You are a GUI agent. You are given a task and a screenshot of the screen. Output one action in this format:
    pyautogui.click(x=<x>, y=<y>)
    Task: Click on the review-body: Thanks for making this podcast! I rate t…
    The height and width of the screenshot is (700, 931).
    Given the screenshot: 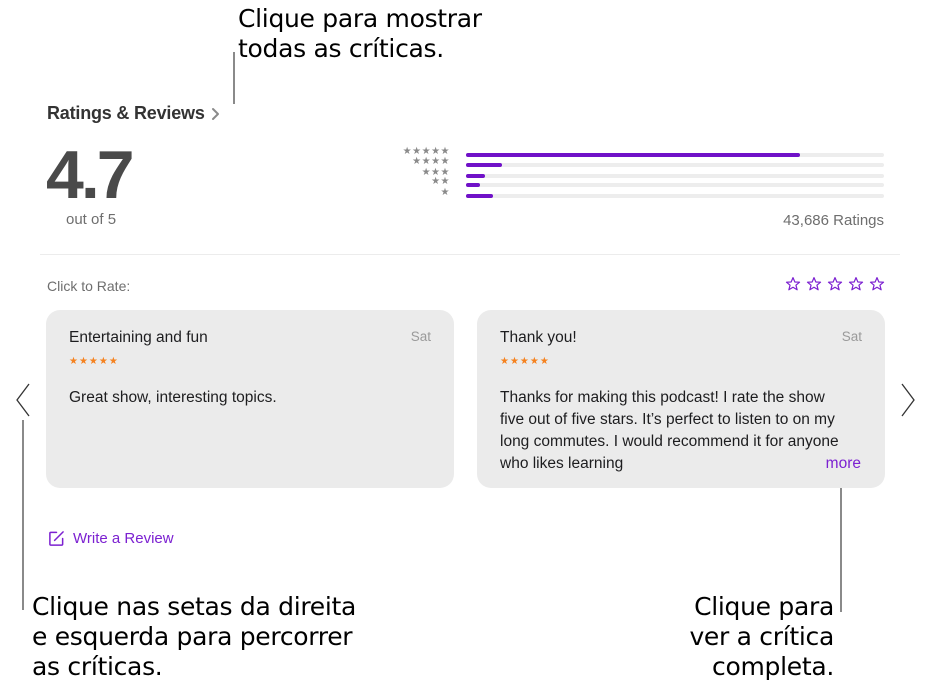 What is the action you would take?
    pyautogui.click(x=669, y=430)
    